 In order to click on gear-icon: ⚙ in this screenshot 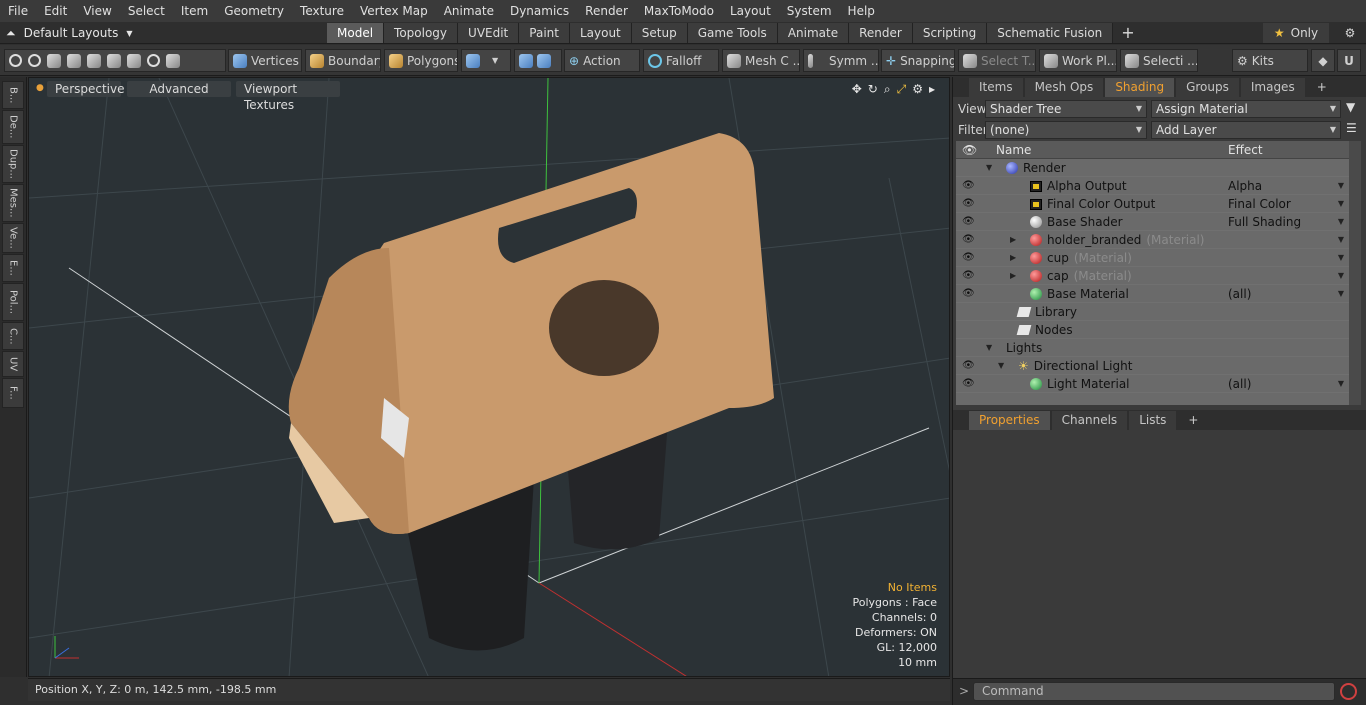, I will do `click(1350, 33)`.